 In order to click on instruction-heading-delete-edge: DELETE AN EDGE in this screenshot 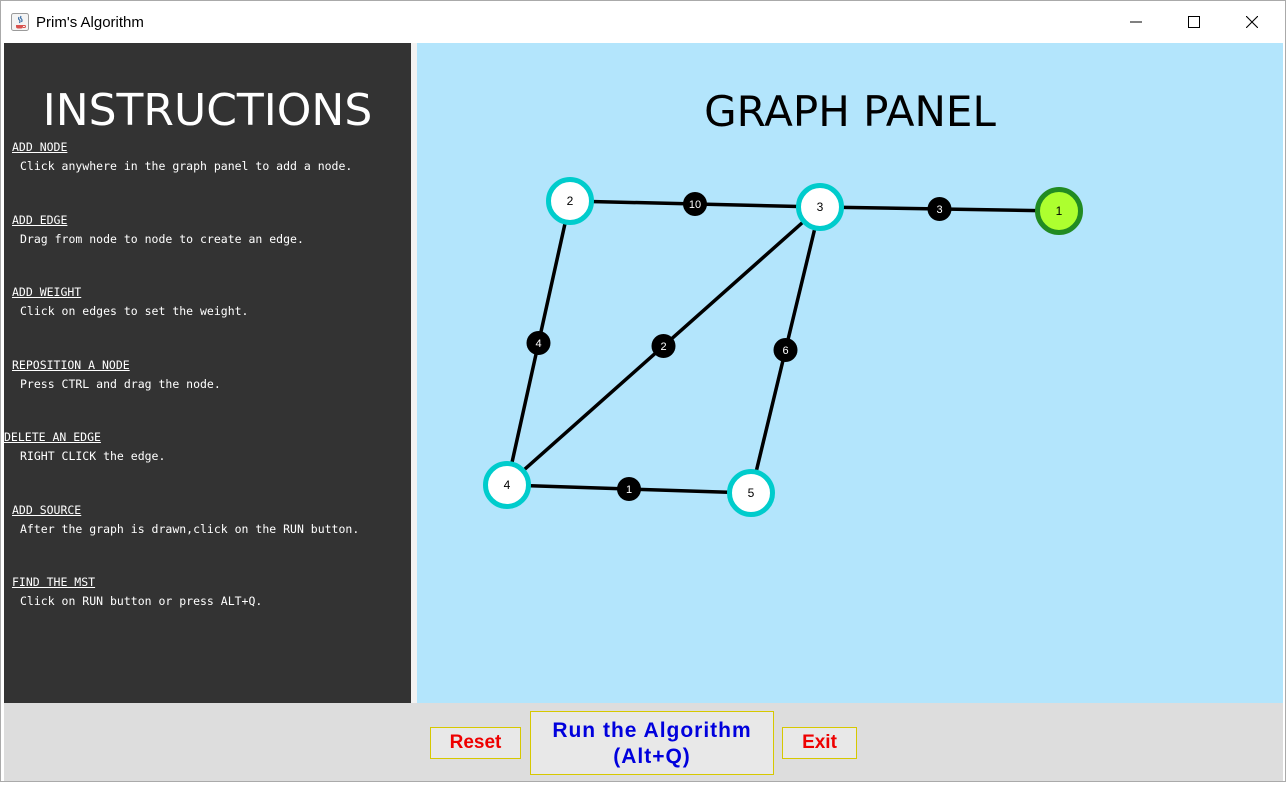, I will do `click(52, 437)`.